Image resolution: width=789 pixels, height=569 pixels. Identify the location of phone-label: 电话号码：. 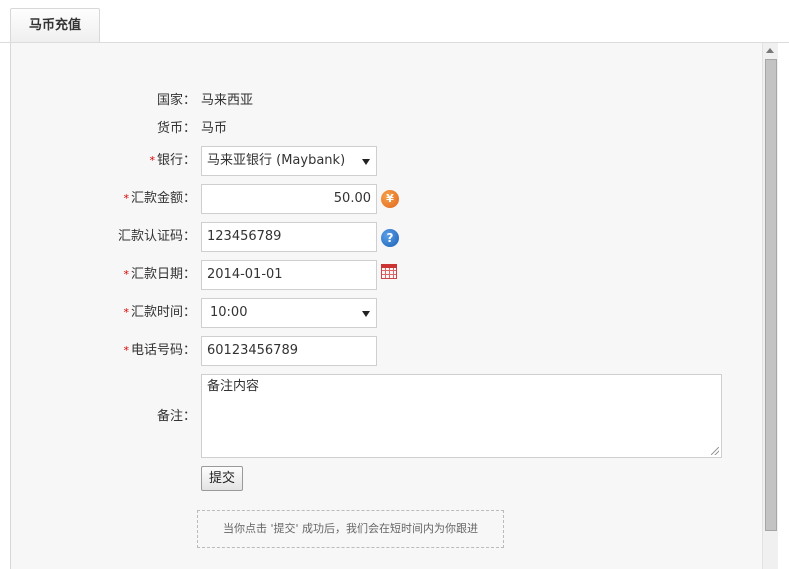
(163, 350).